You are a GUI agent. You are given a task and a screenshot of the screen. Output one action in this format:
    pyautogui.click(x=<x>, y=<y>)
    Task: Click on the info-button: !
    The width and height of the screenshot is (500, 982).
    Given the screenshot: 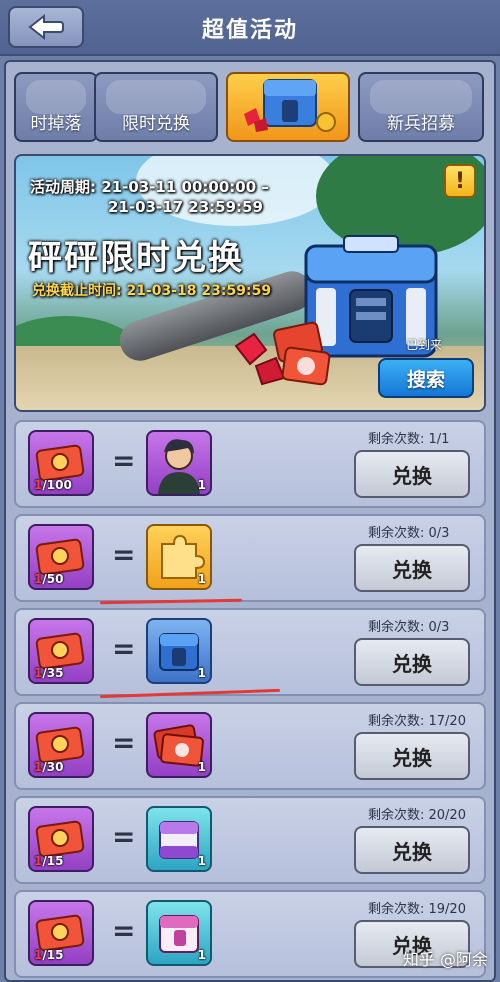 What is the action you would take?
    pyautogui.click(x=460, y=181)
    